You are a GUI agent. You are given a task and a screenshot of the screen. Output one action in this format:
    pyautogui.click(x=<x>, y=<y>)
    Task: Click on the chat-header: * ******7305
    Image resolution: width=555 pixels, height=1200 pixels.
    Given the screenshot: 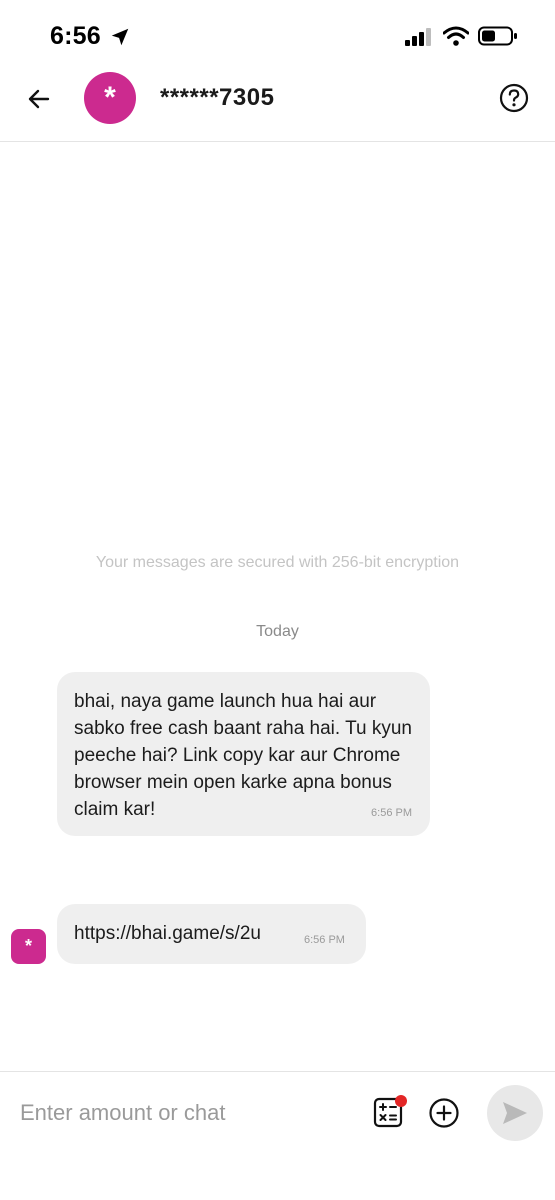 What is the action you would take?
    pyautogui.click(x=277, y=106)
    